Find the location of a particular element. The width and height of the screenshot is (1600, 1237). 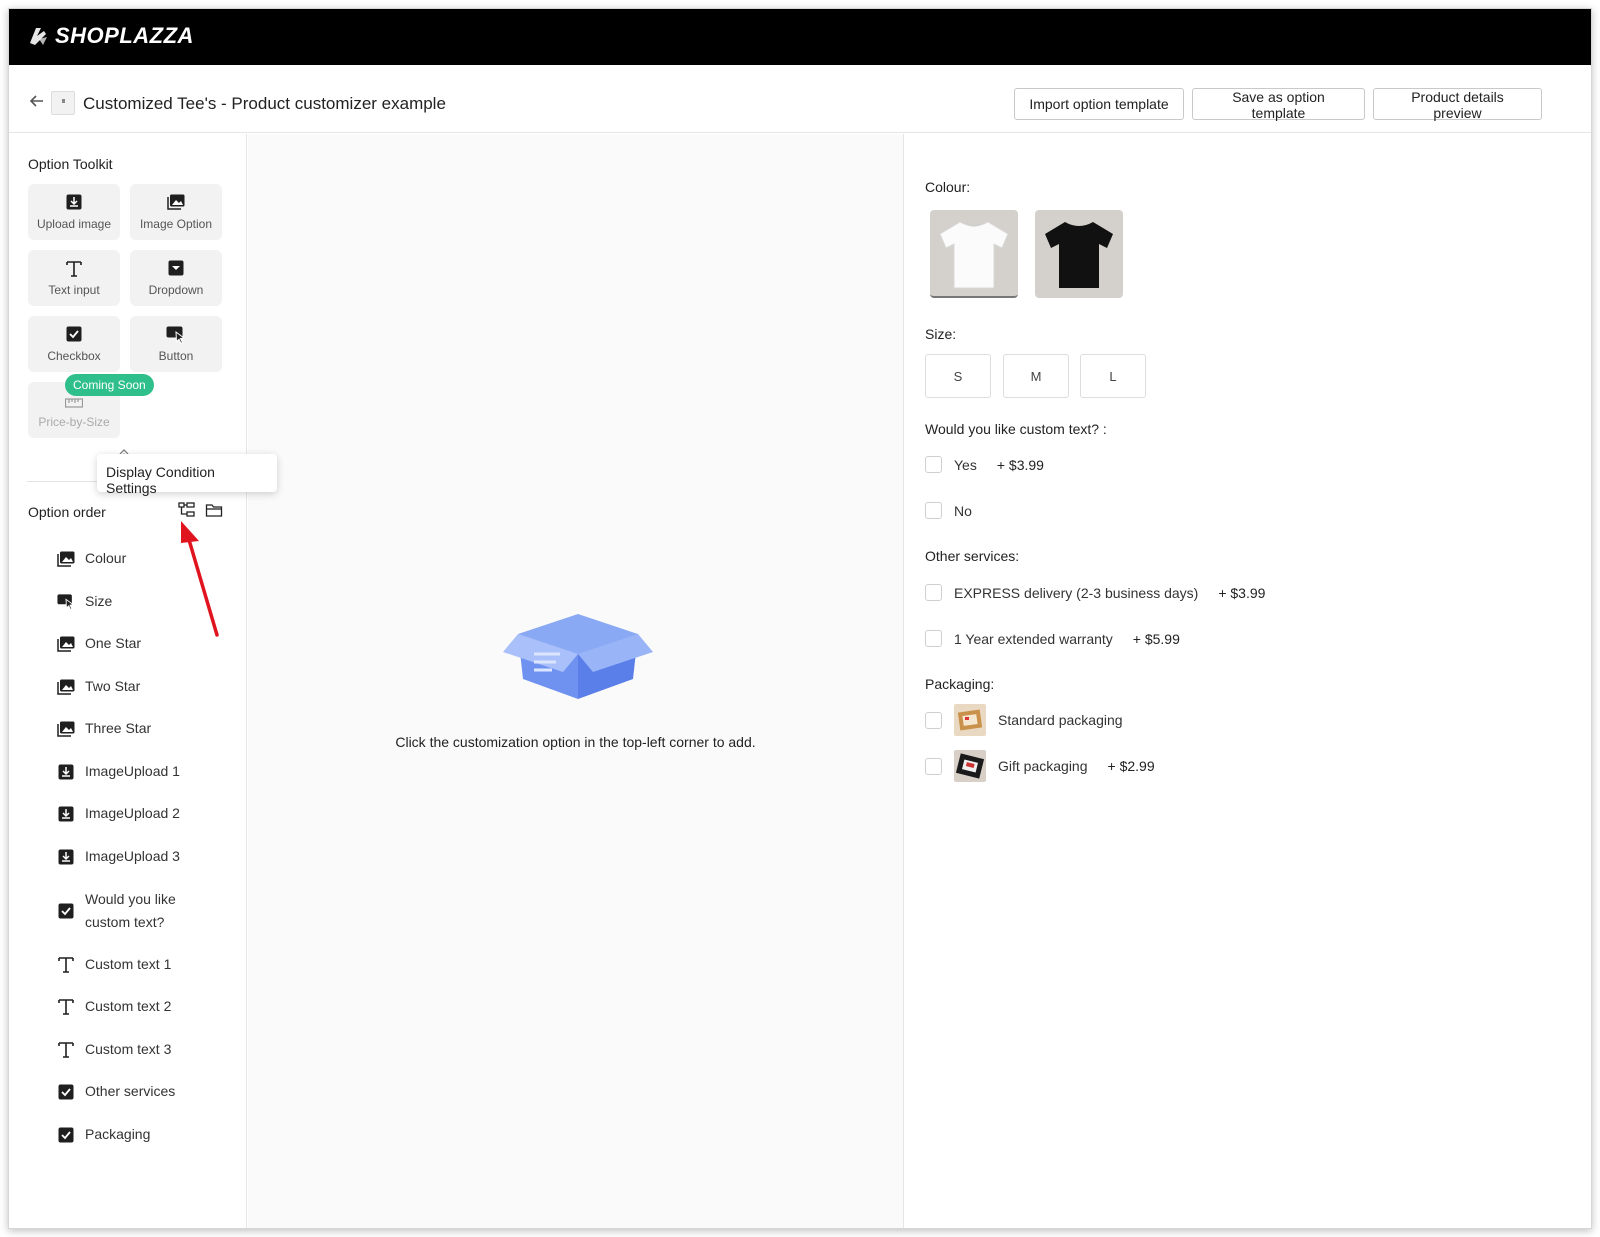

white-tshirt-image is located at coordinates (974, 255).